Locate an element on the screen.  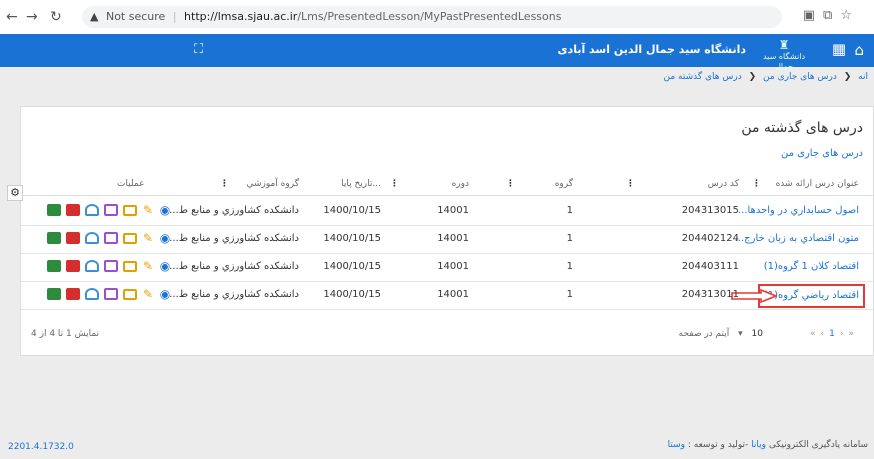
security-label: Not secure is located at coordinates (135, 16).